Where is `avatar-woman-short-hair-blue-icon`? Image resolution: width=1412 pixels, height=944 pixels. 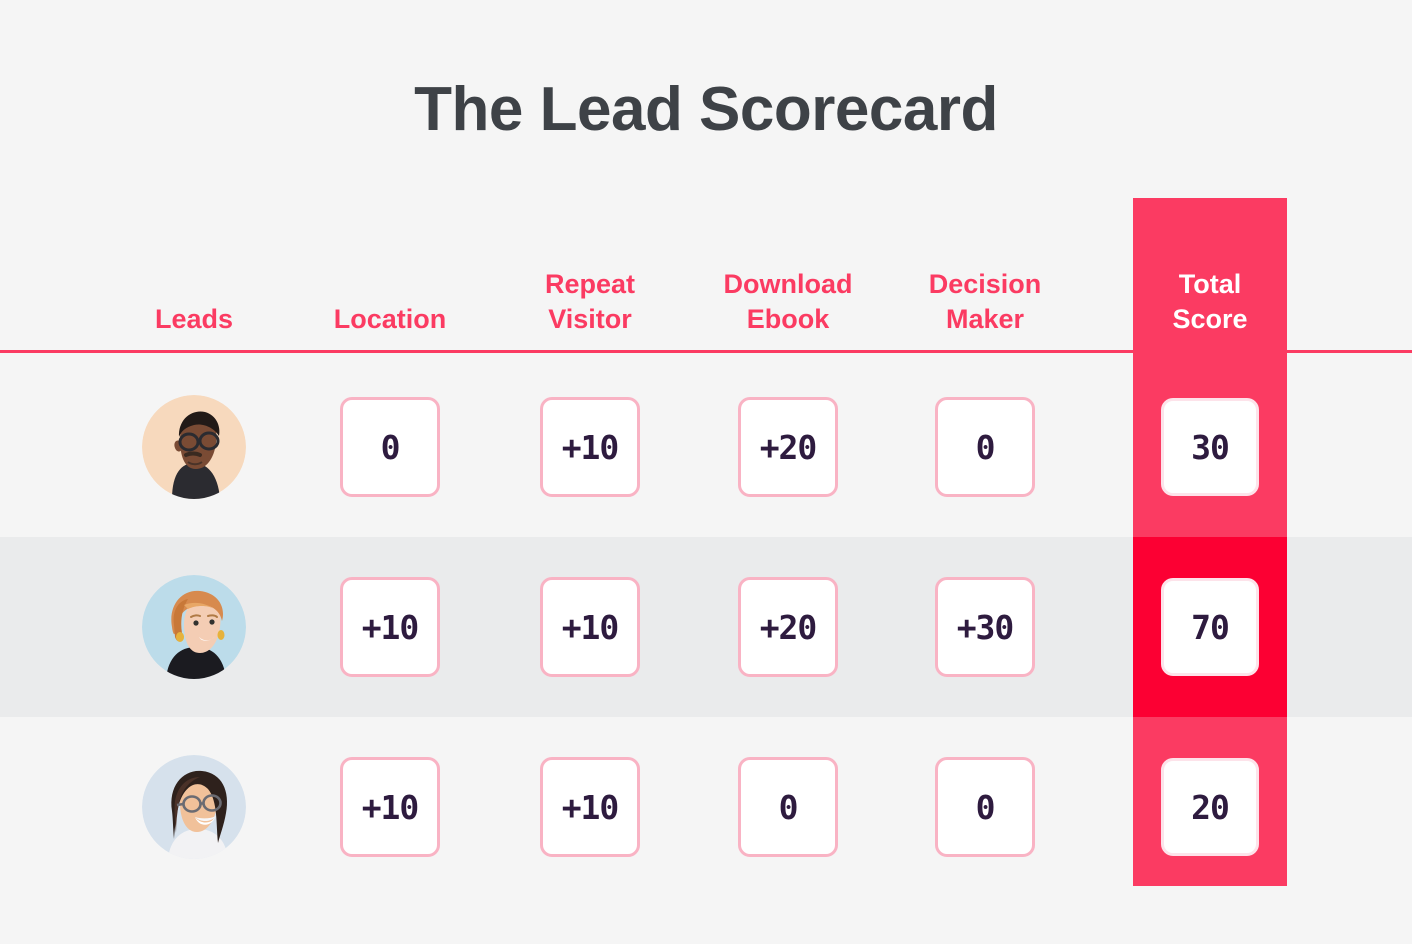
avatar-woman-short-hair-blue-icon is located at coordinates (194, 627).